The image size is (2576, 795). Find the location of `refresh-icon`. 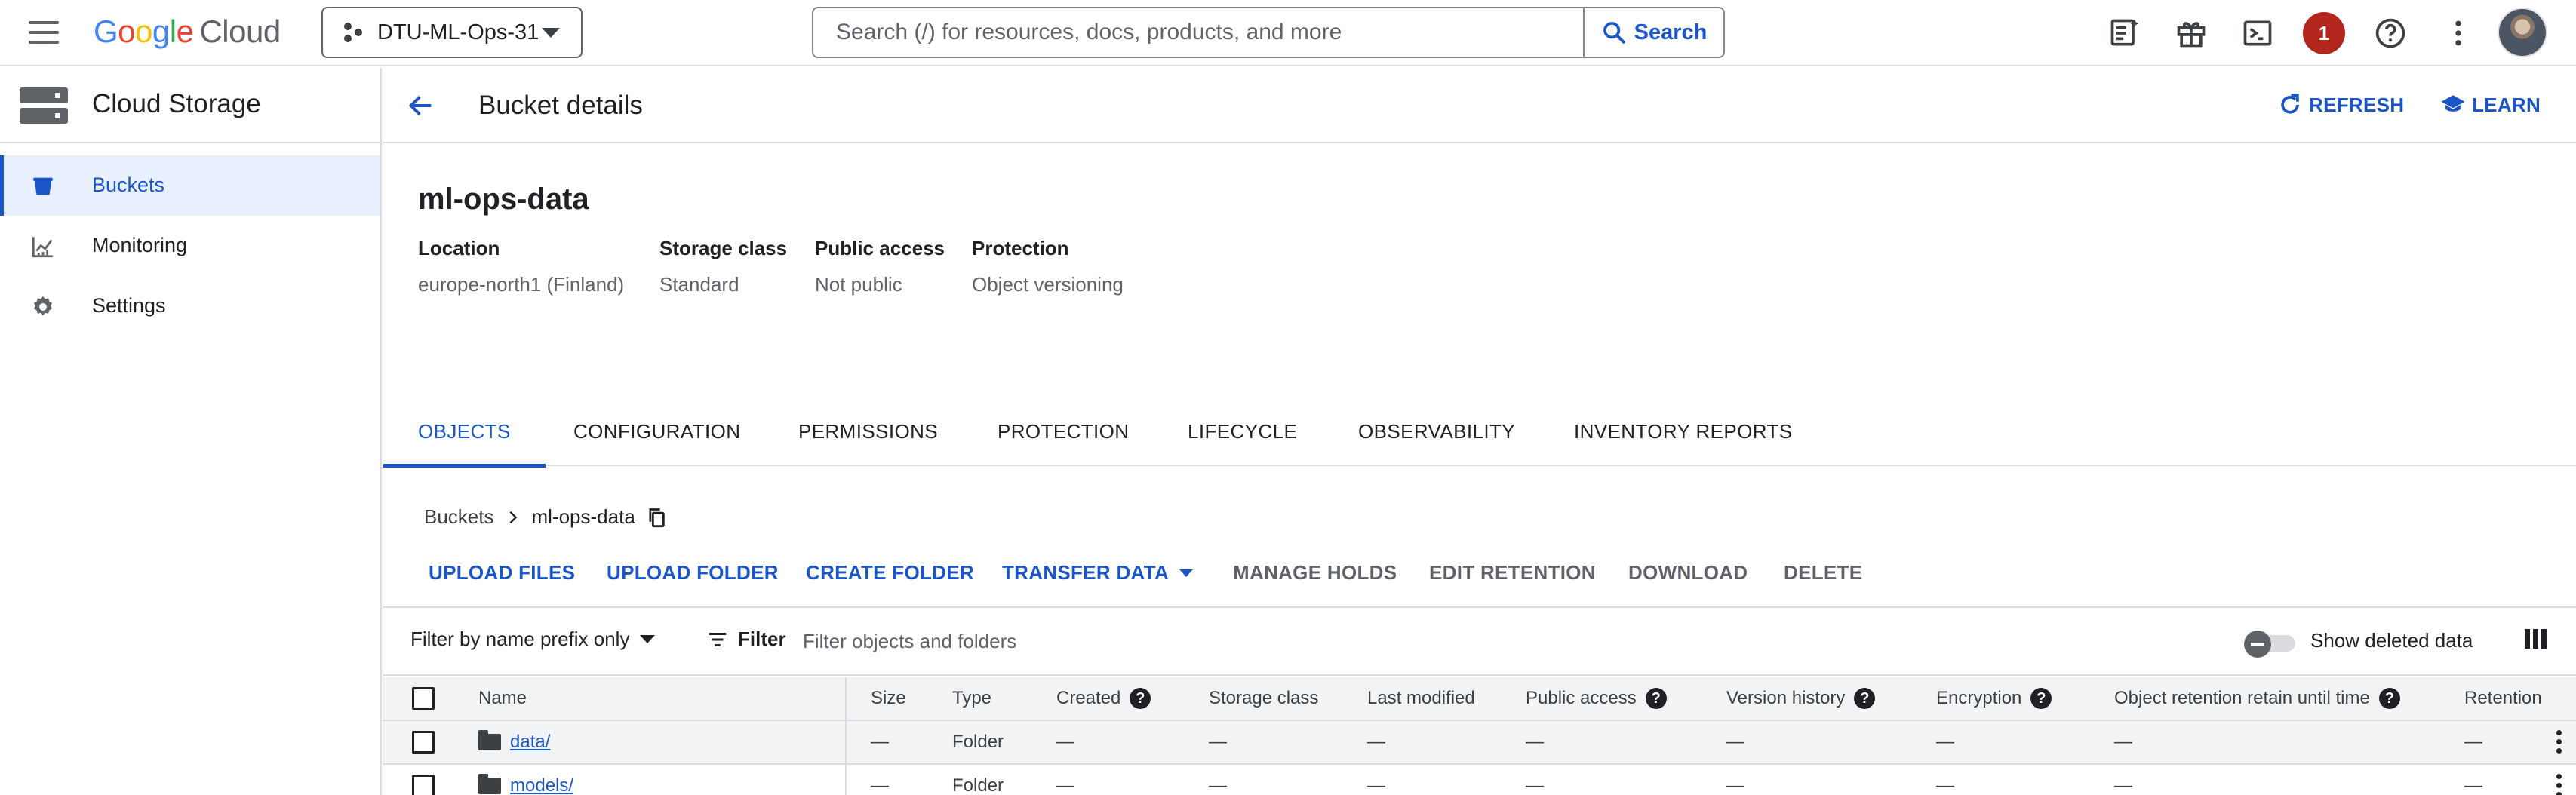

refresh-icon is located at coordinates (2290, 104).